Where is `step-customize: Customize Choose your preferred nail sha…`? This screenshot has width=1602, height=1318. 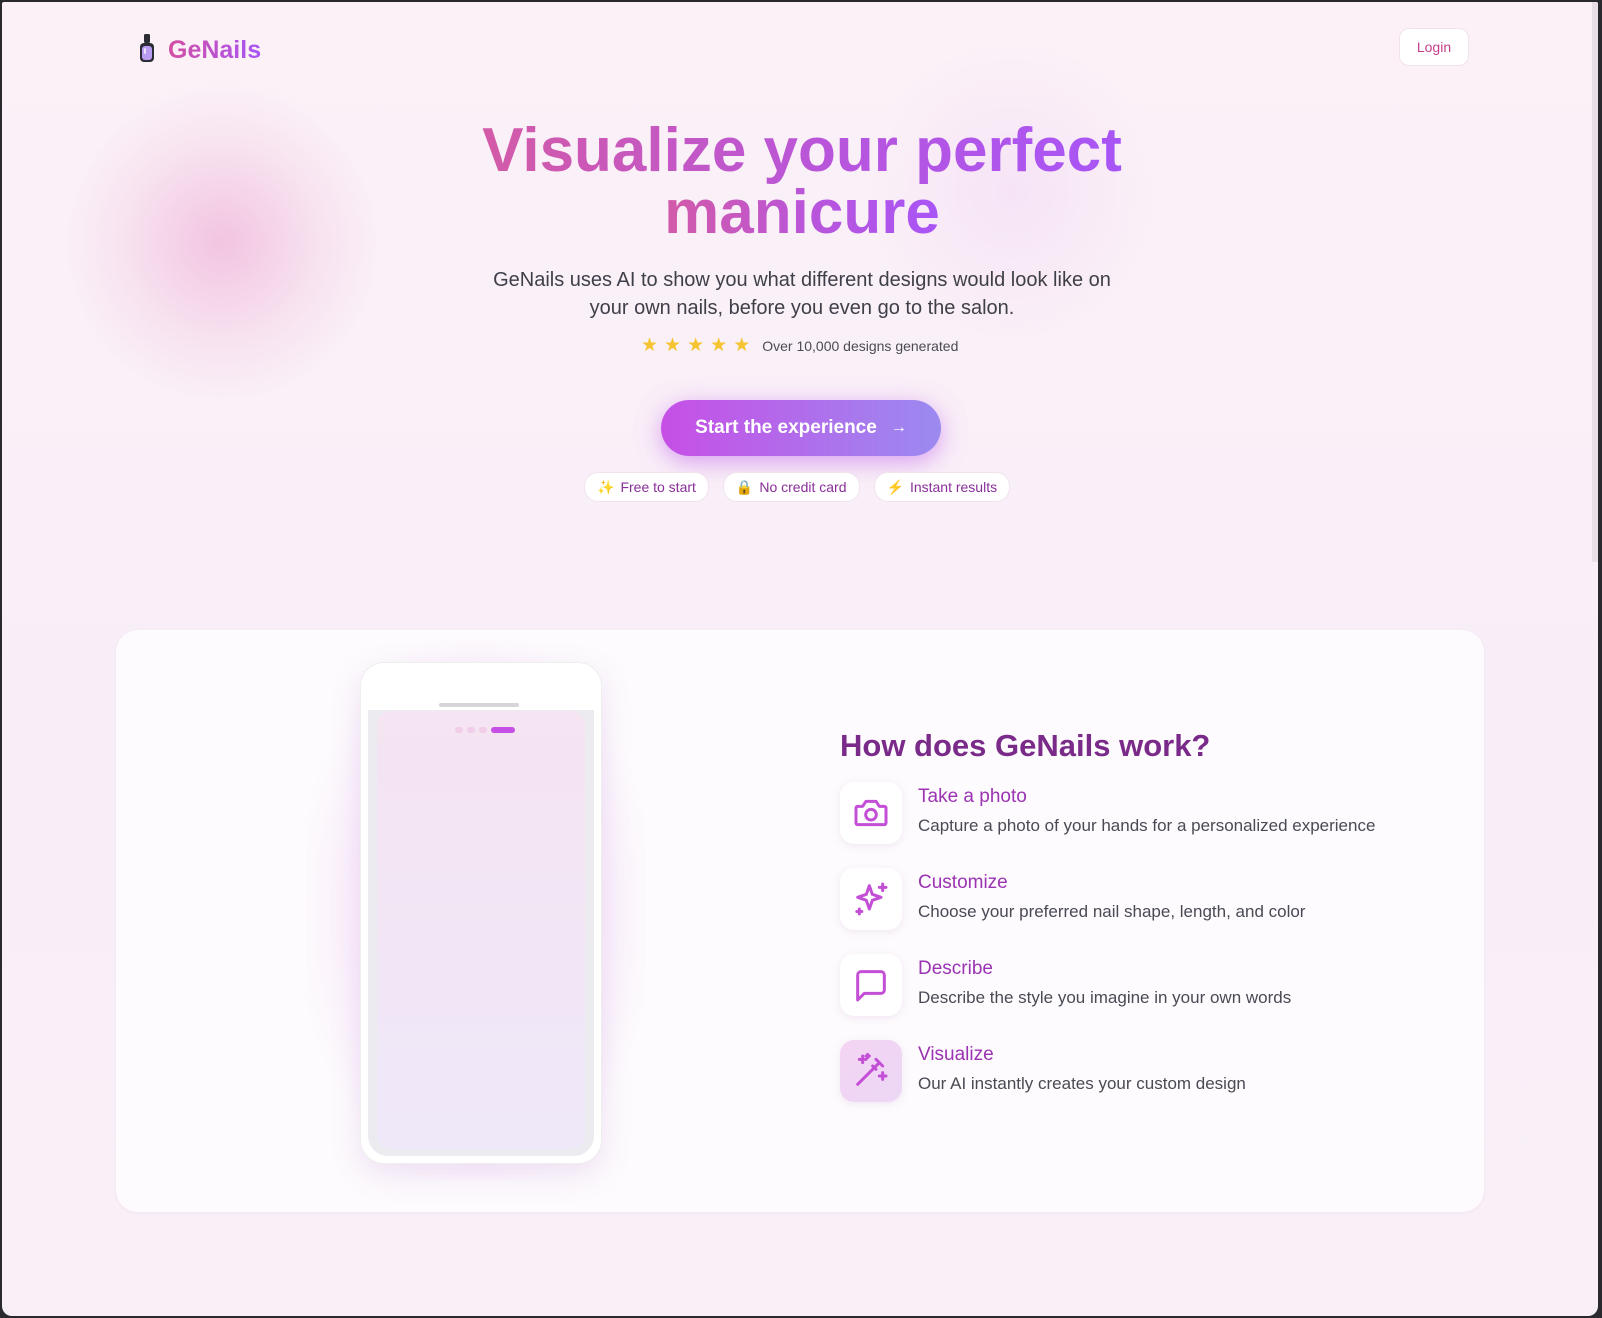 step-customize: Customize Choose your preferred nail sha… is located at coordinates (1072, 899).